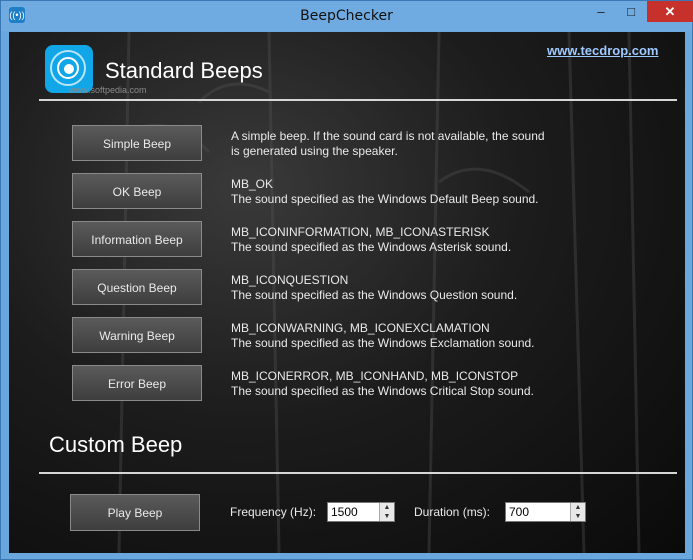 This screenshot has height=560, width=693. Describe the element at coordinates (184, 70) in the screenshot. I see `page-title: Standard Beeps` at that location.